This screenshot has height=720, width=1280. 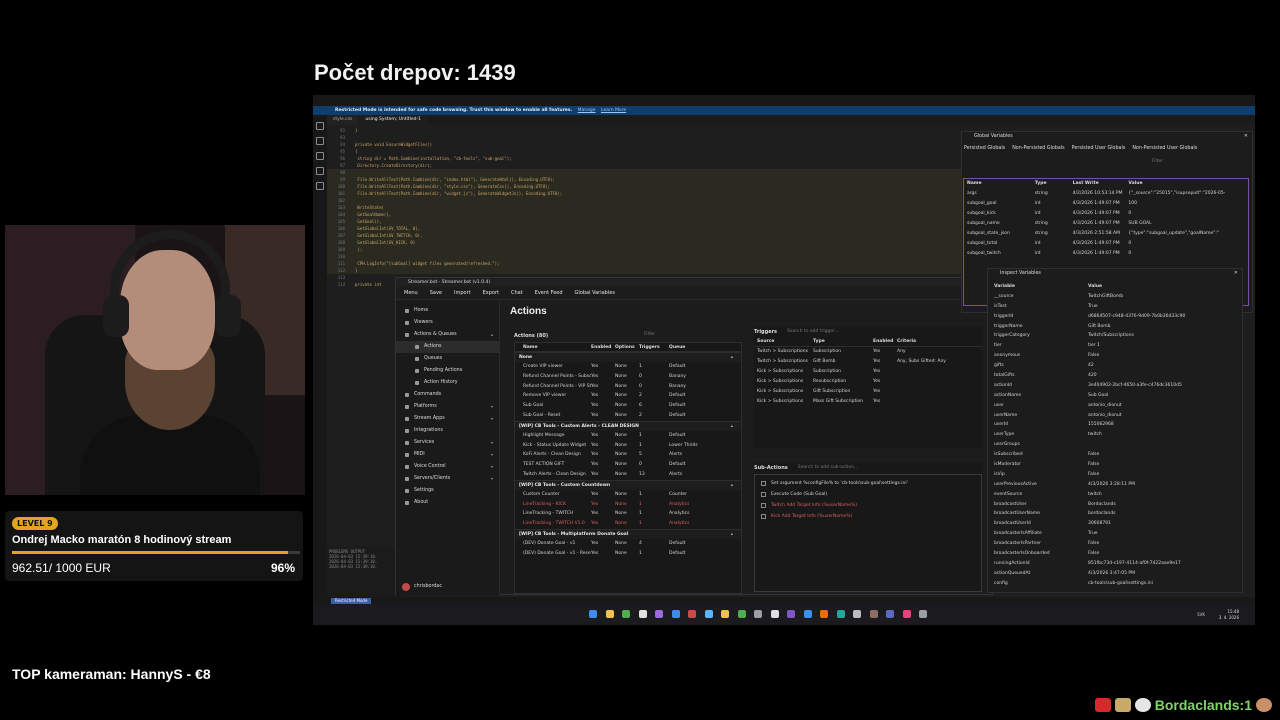 I want to click on menu-item: Menu, so click(x=411, y=293).